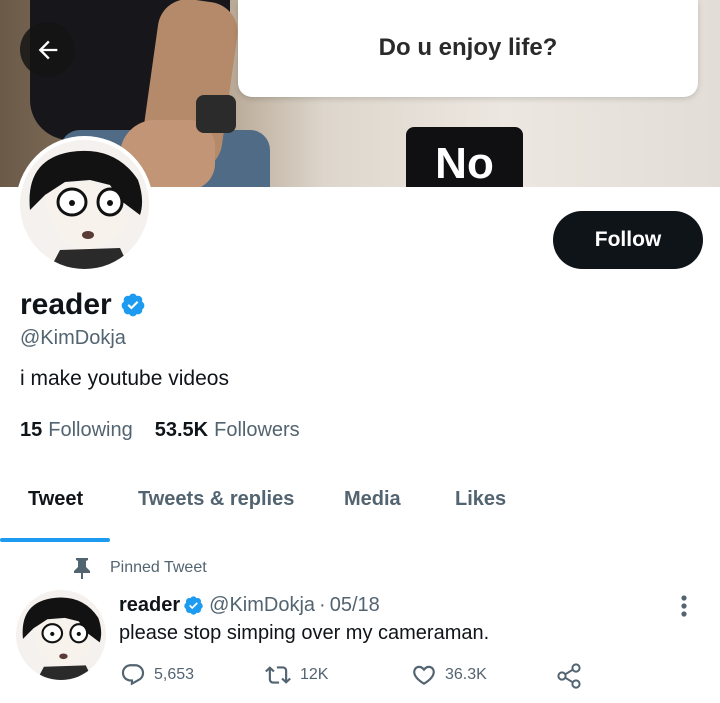  Describe the element at coordinates (90, 430) in the screenshot. I see `following-label: Following` at that location.